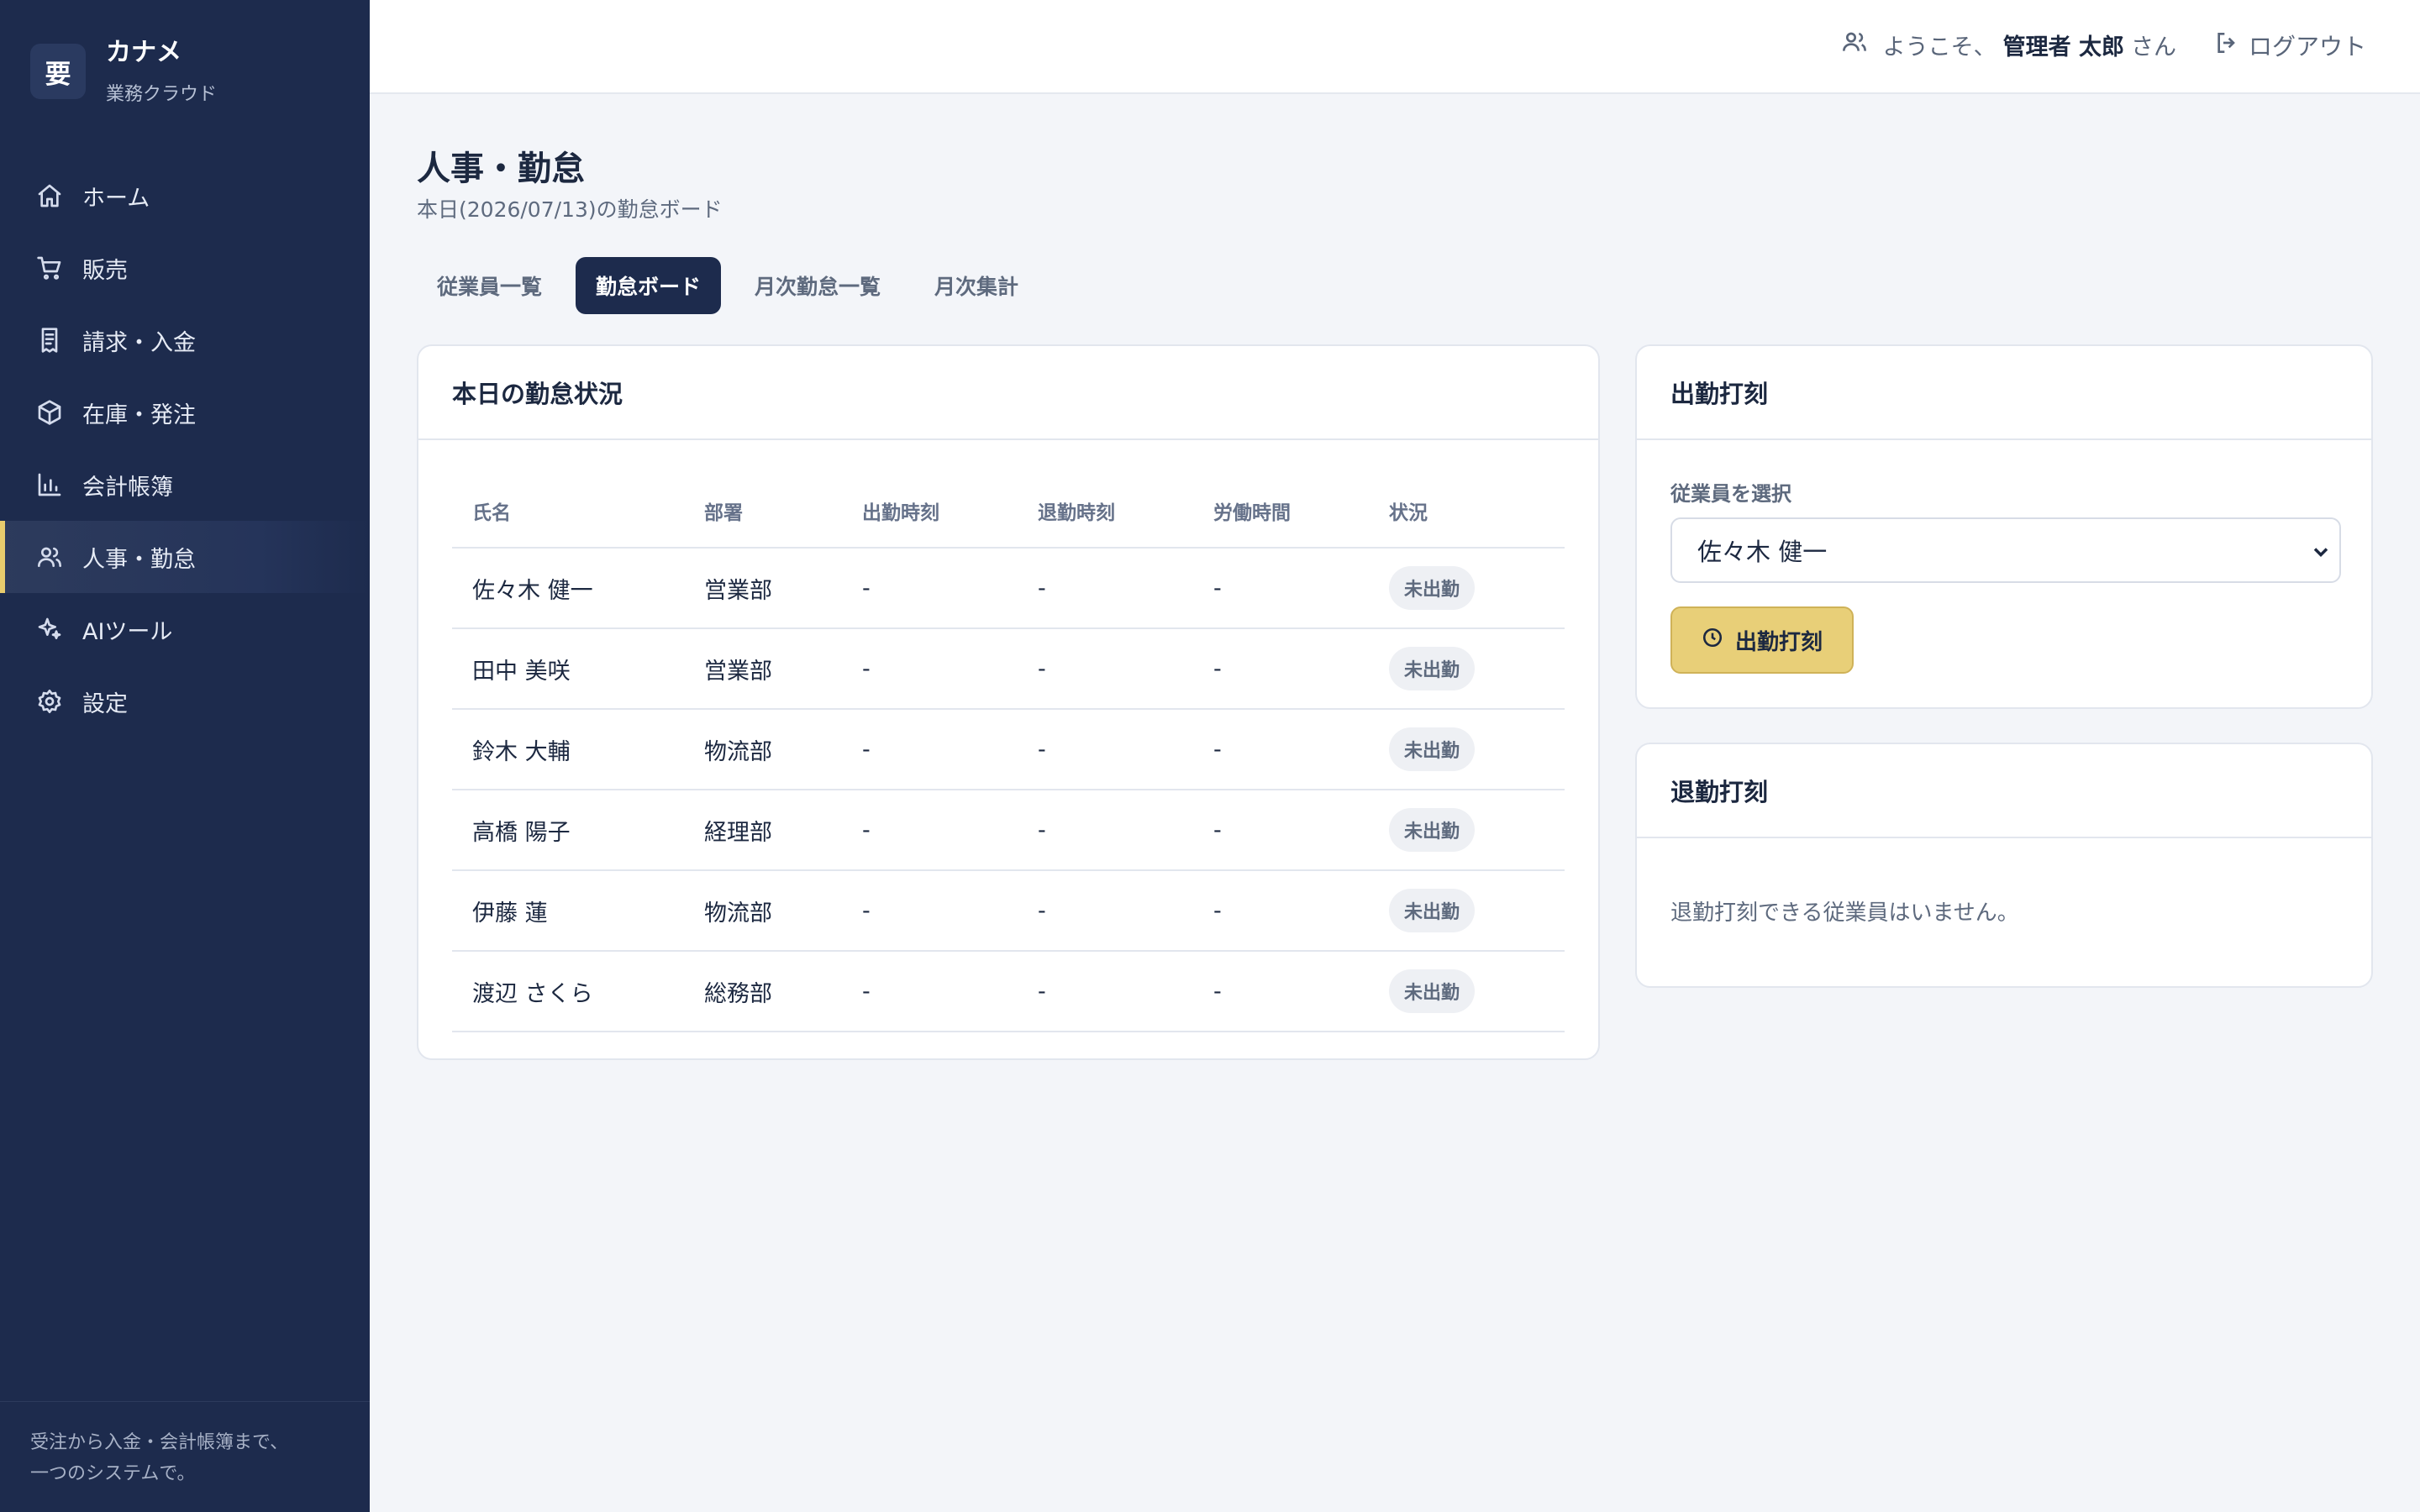 This screenshot has height=1512, width=2420. I want to click on sidebar-item-settings: 設定, so click(185, 701).